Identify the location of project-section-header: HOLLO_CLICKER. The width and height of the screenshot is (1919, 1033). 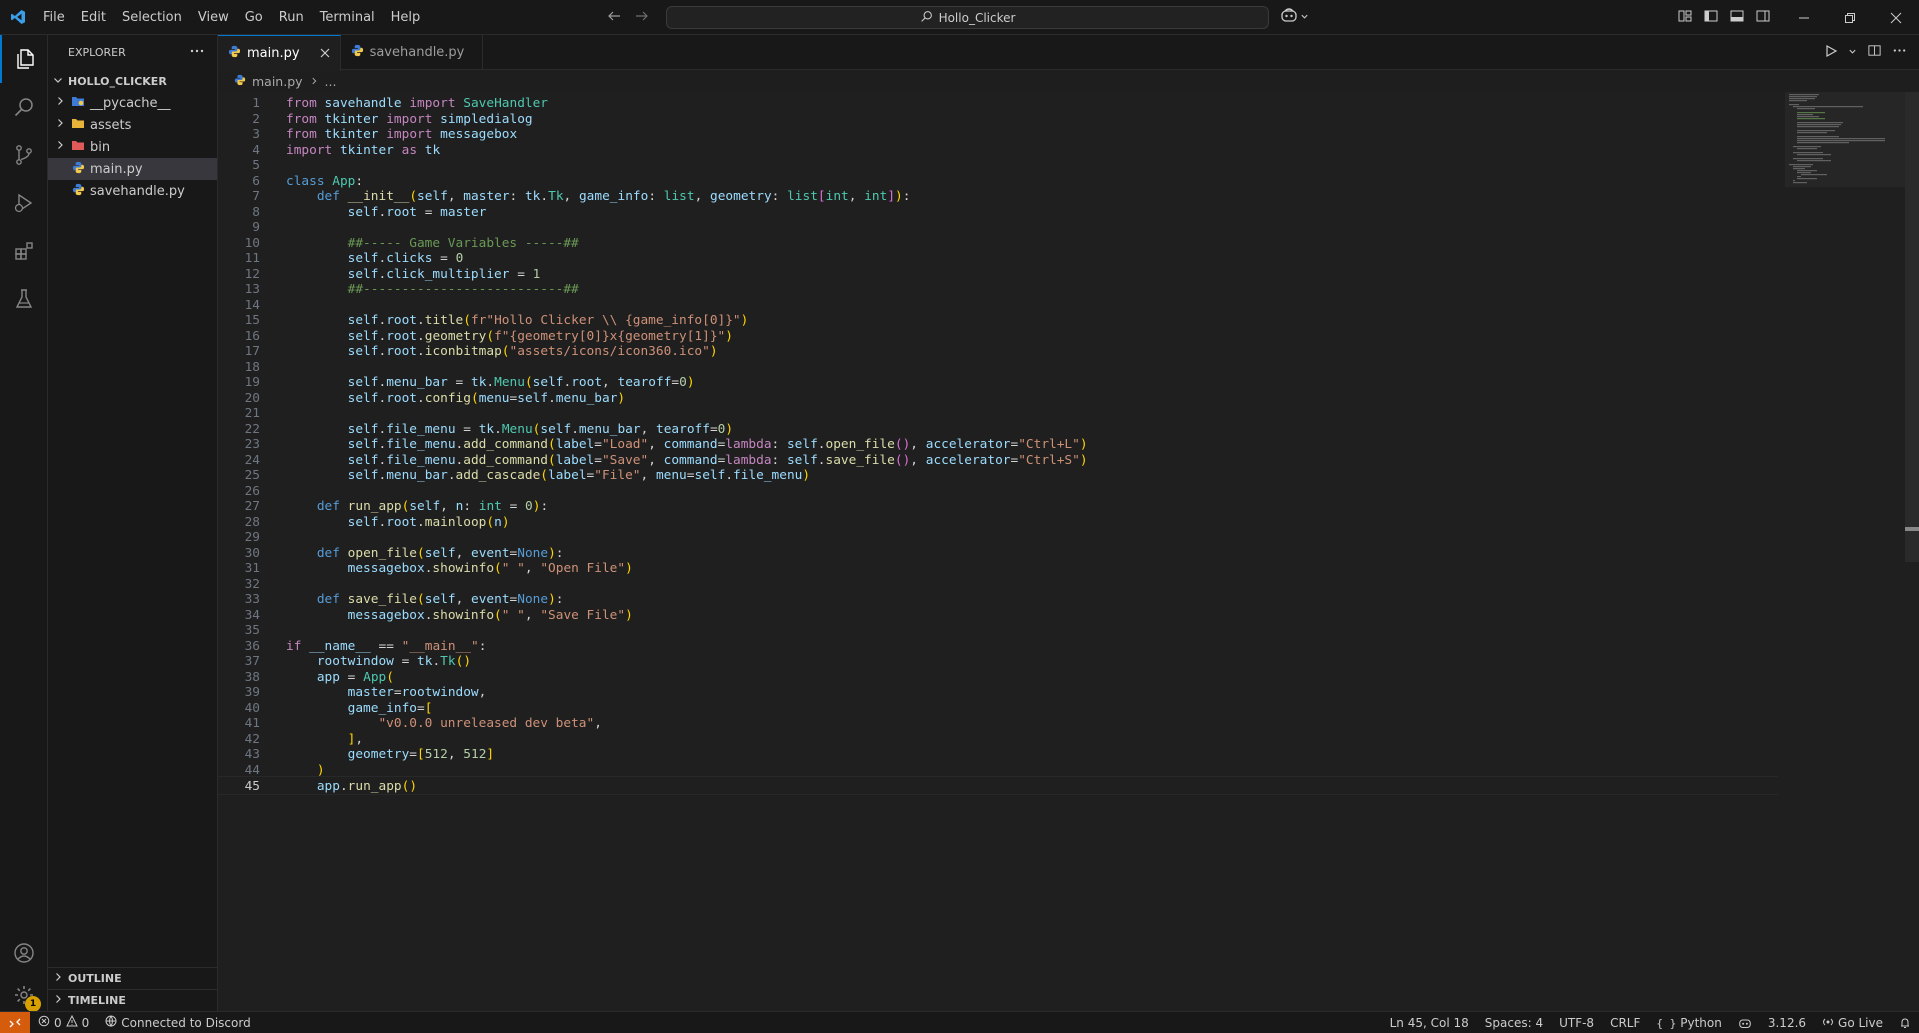
(132, 81).